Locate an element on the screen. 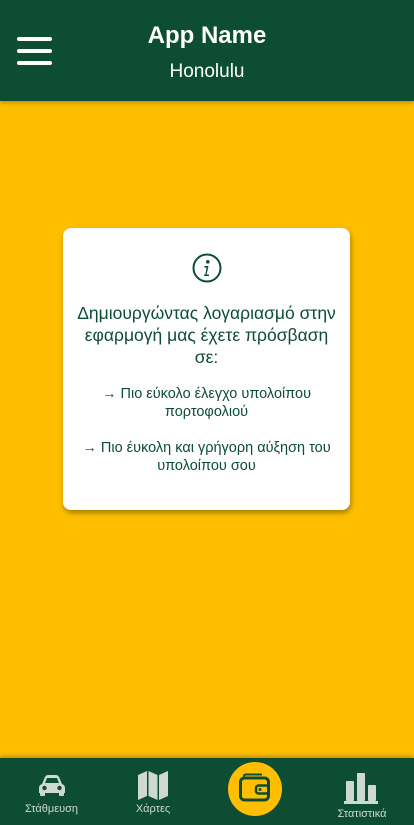 The width and height of the screenshot is (414, 825). info-icon is located at coordinates (207, 268).